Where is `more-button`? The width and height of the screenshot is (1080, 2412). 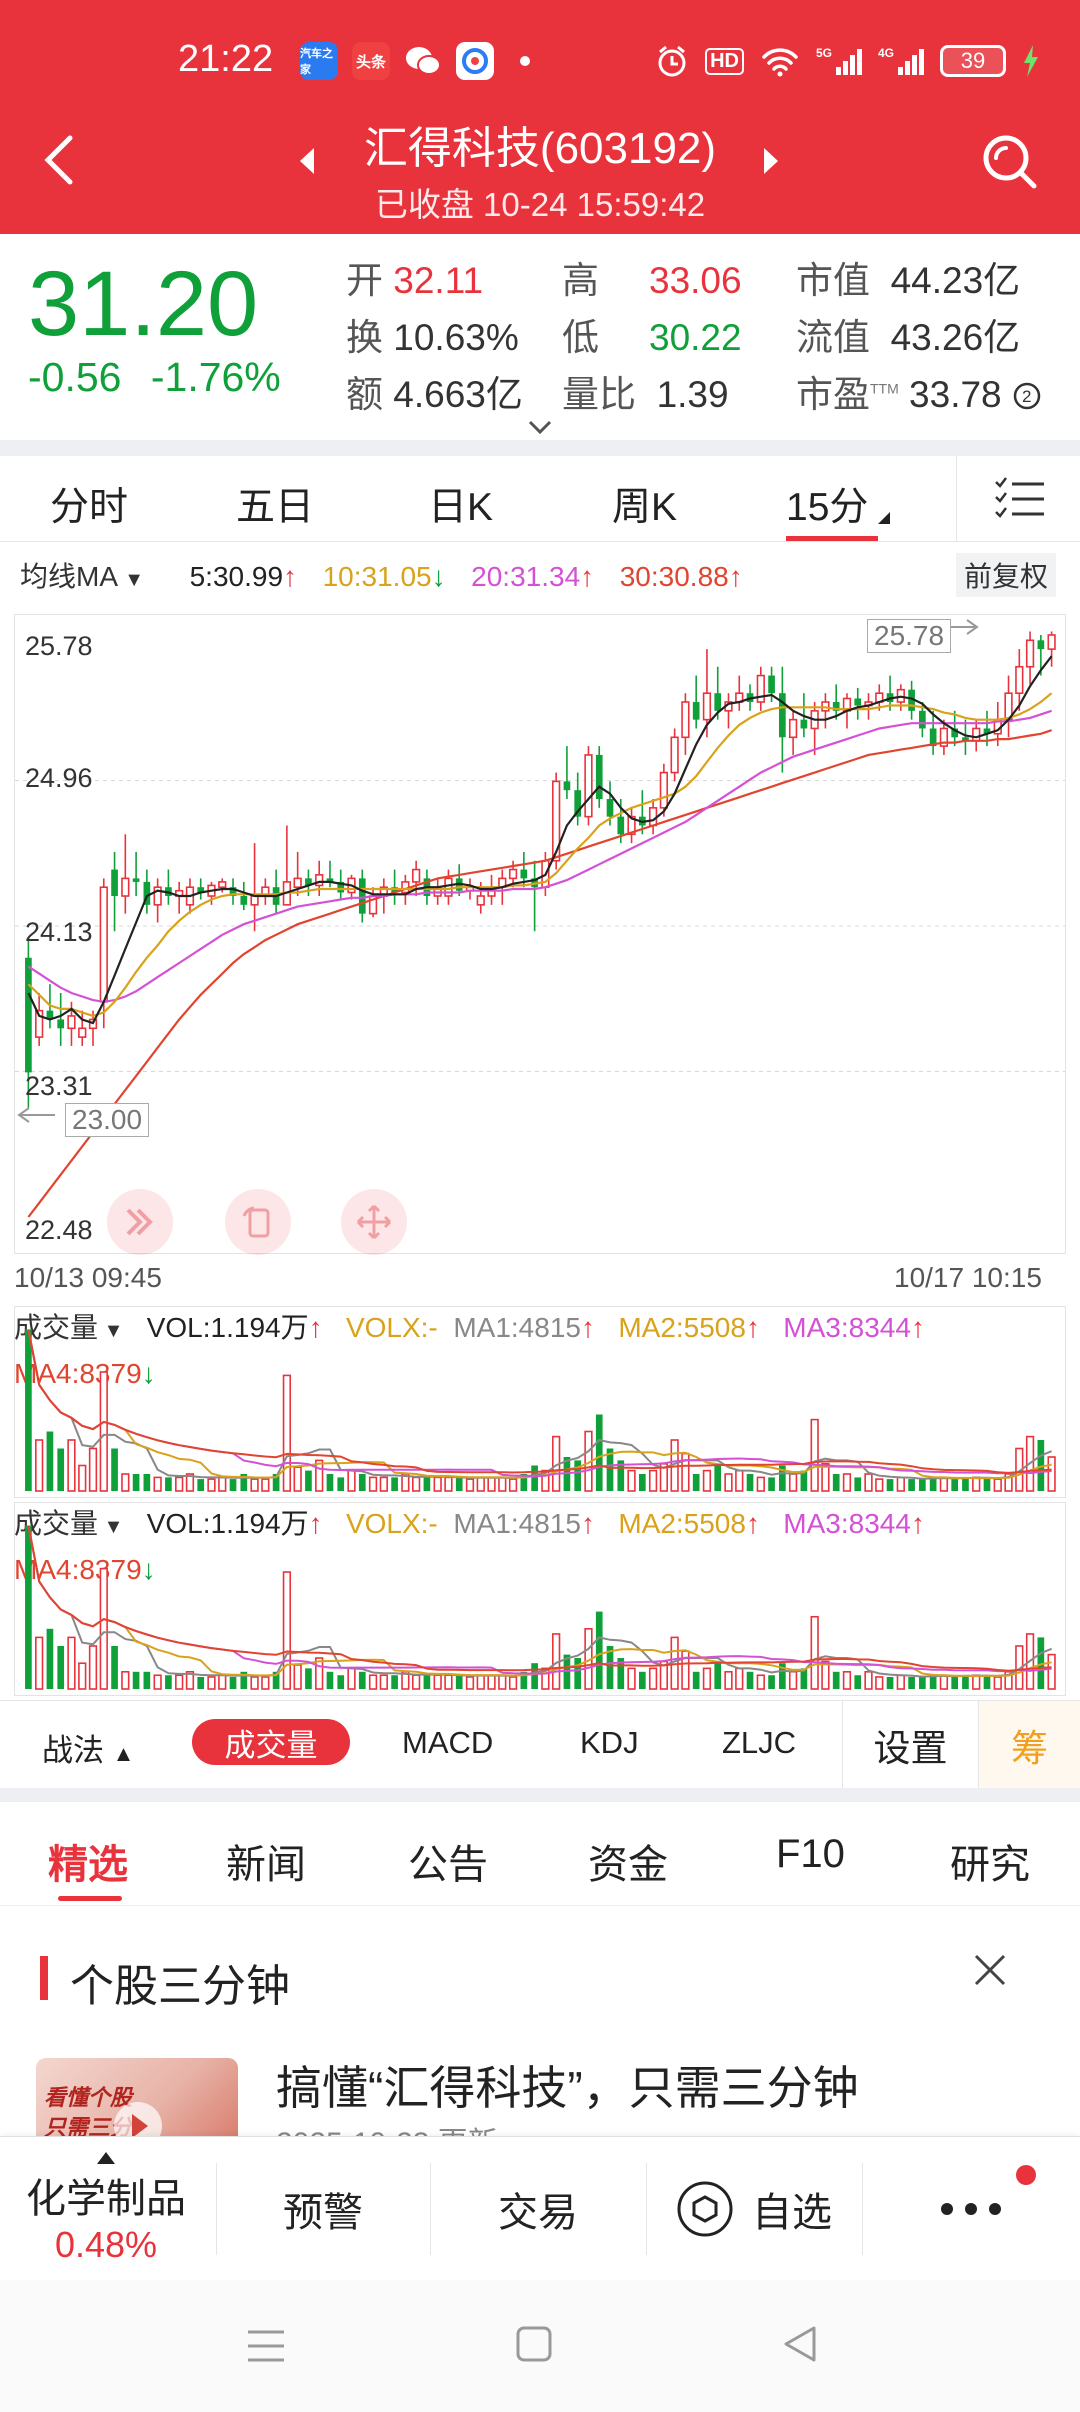 more-button is located at coordinates (971, 2209).